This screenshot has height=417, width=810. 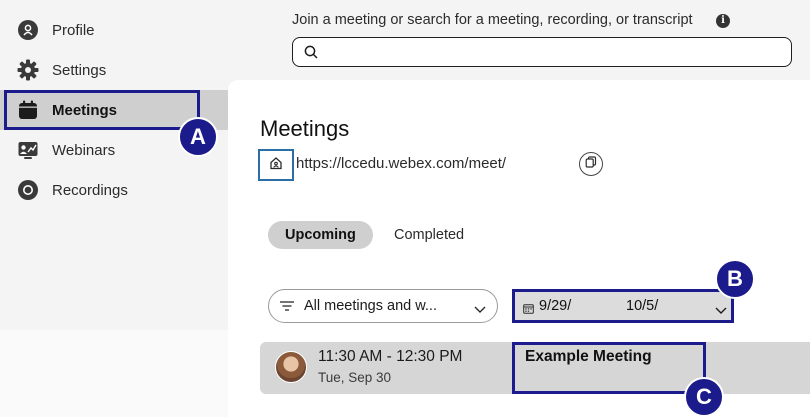 I want to click on tab-completed: Completed, so click(x=429, y=235).